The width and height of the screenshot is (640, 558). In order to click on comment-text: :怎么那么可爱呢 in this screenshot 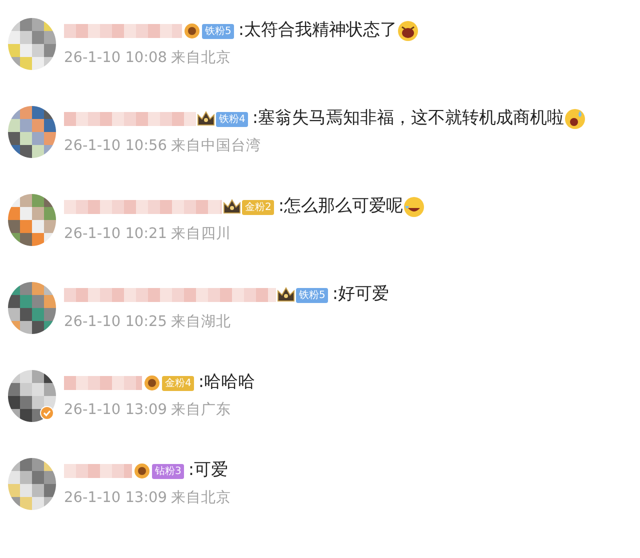, I will do `click(341, 206)`.